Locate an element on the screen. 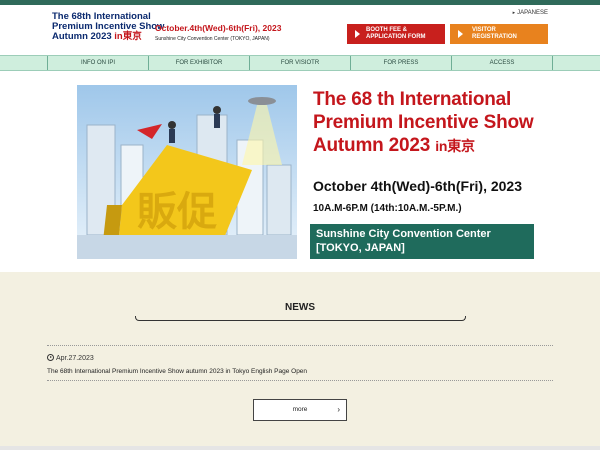  news-item-date: Apr.27.2023 is located at coordinates (70, 357).